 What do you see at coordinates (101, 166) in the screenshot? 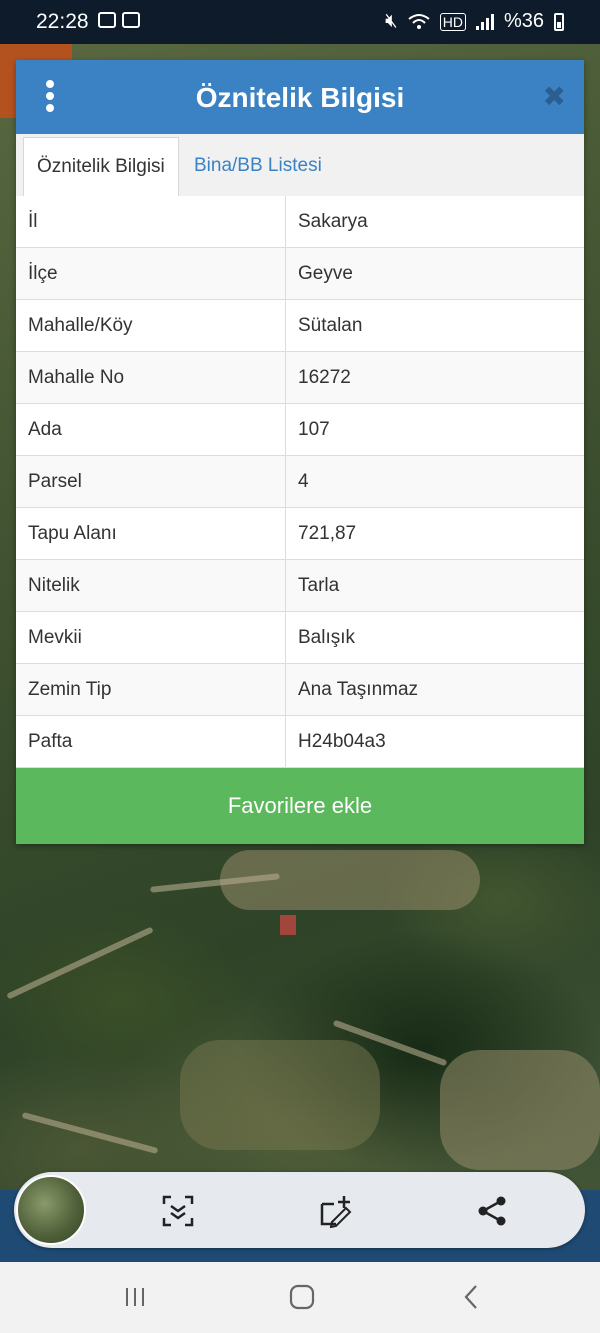
I see `tab-attribute-info: Öznitelik Bilgisi` at bounding box center [101, 166].